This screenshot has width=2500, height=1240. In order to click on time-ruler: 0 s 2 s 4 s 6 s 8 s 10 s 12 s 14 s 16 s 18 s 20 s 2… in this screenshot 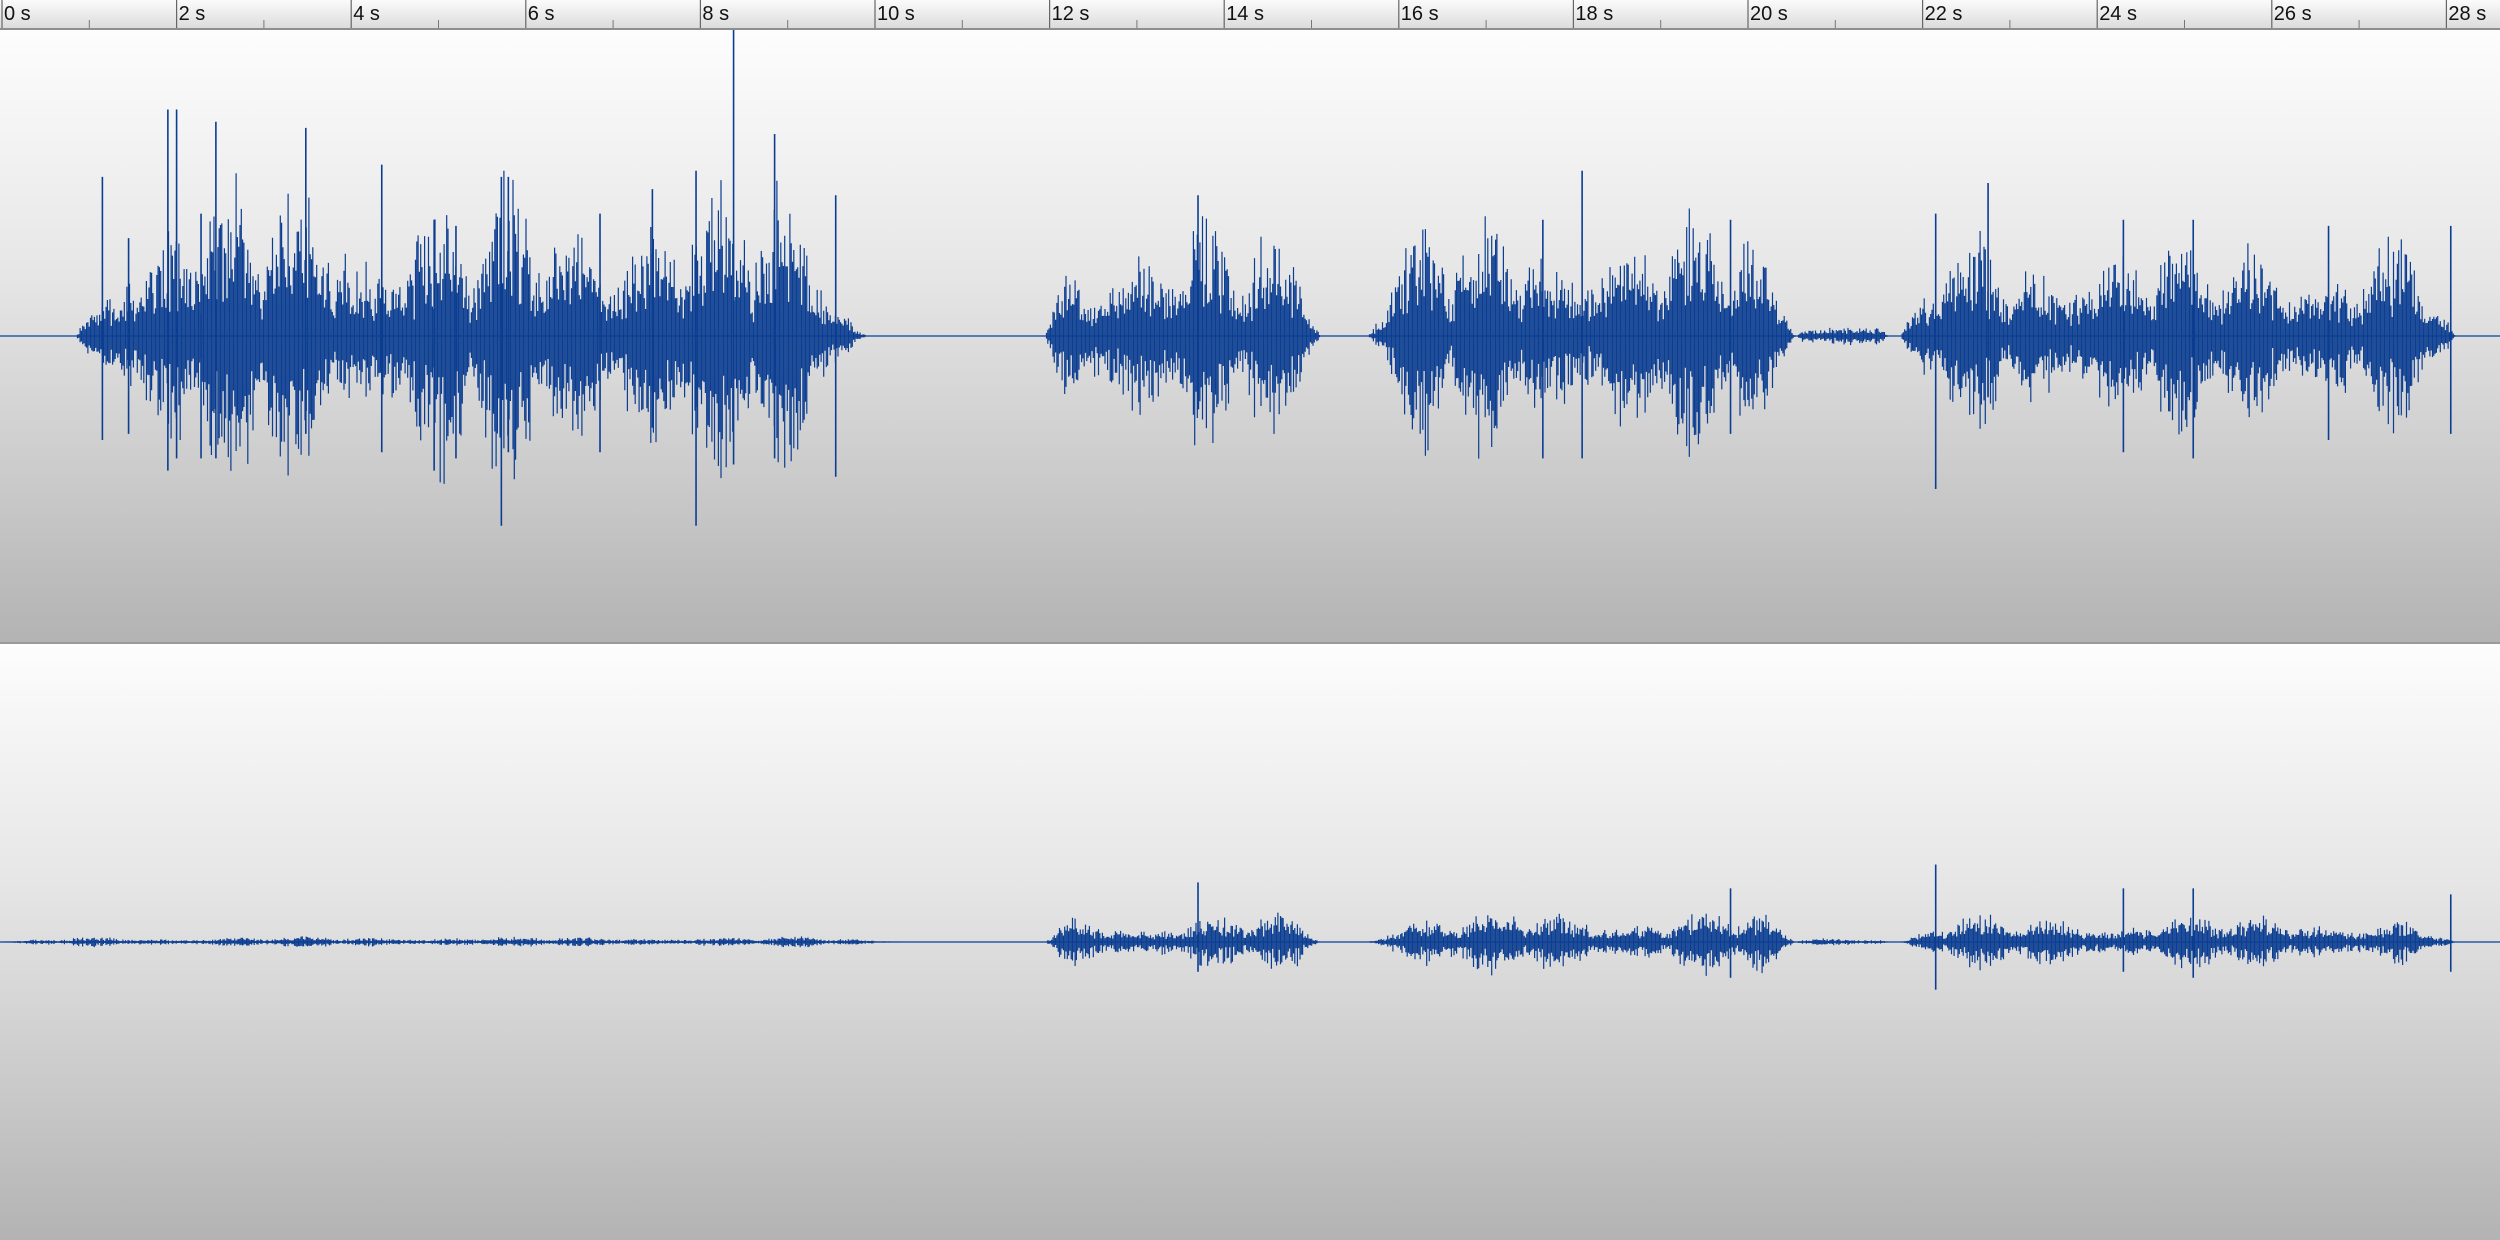, I will do `click(1250, 15)`.